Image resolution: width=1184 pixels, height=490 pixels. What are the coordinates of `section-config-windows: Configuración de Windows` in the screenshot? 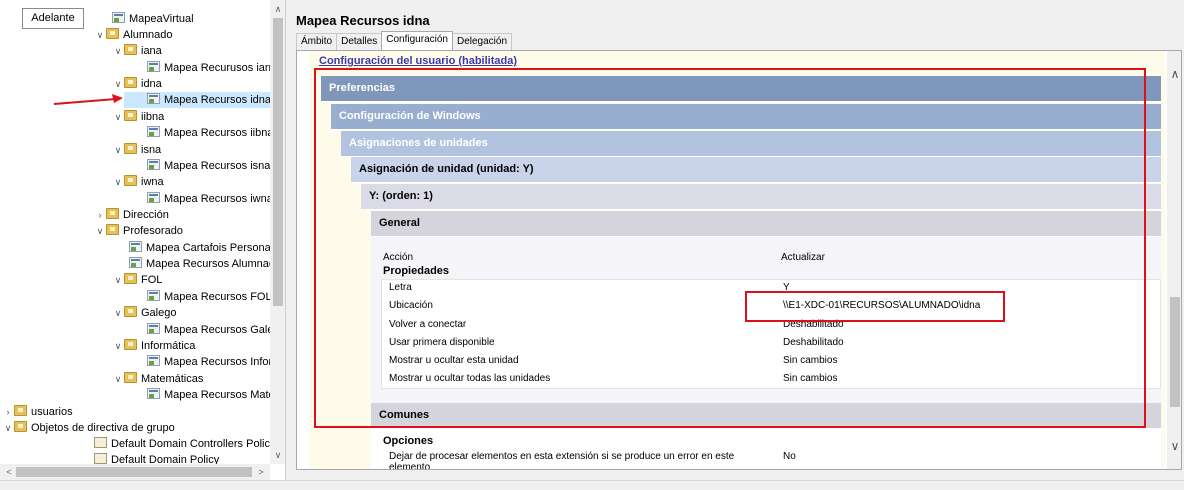 It's located at (746, 117).